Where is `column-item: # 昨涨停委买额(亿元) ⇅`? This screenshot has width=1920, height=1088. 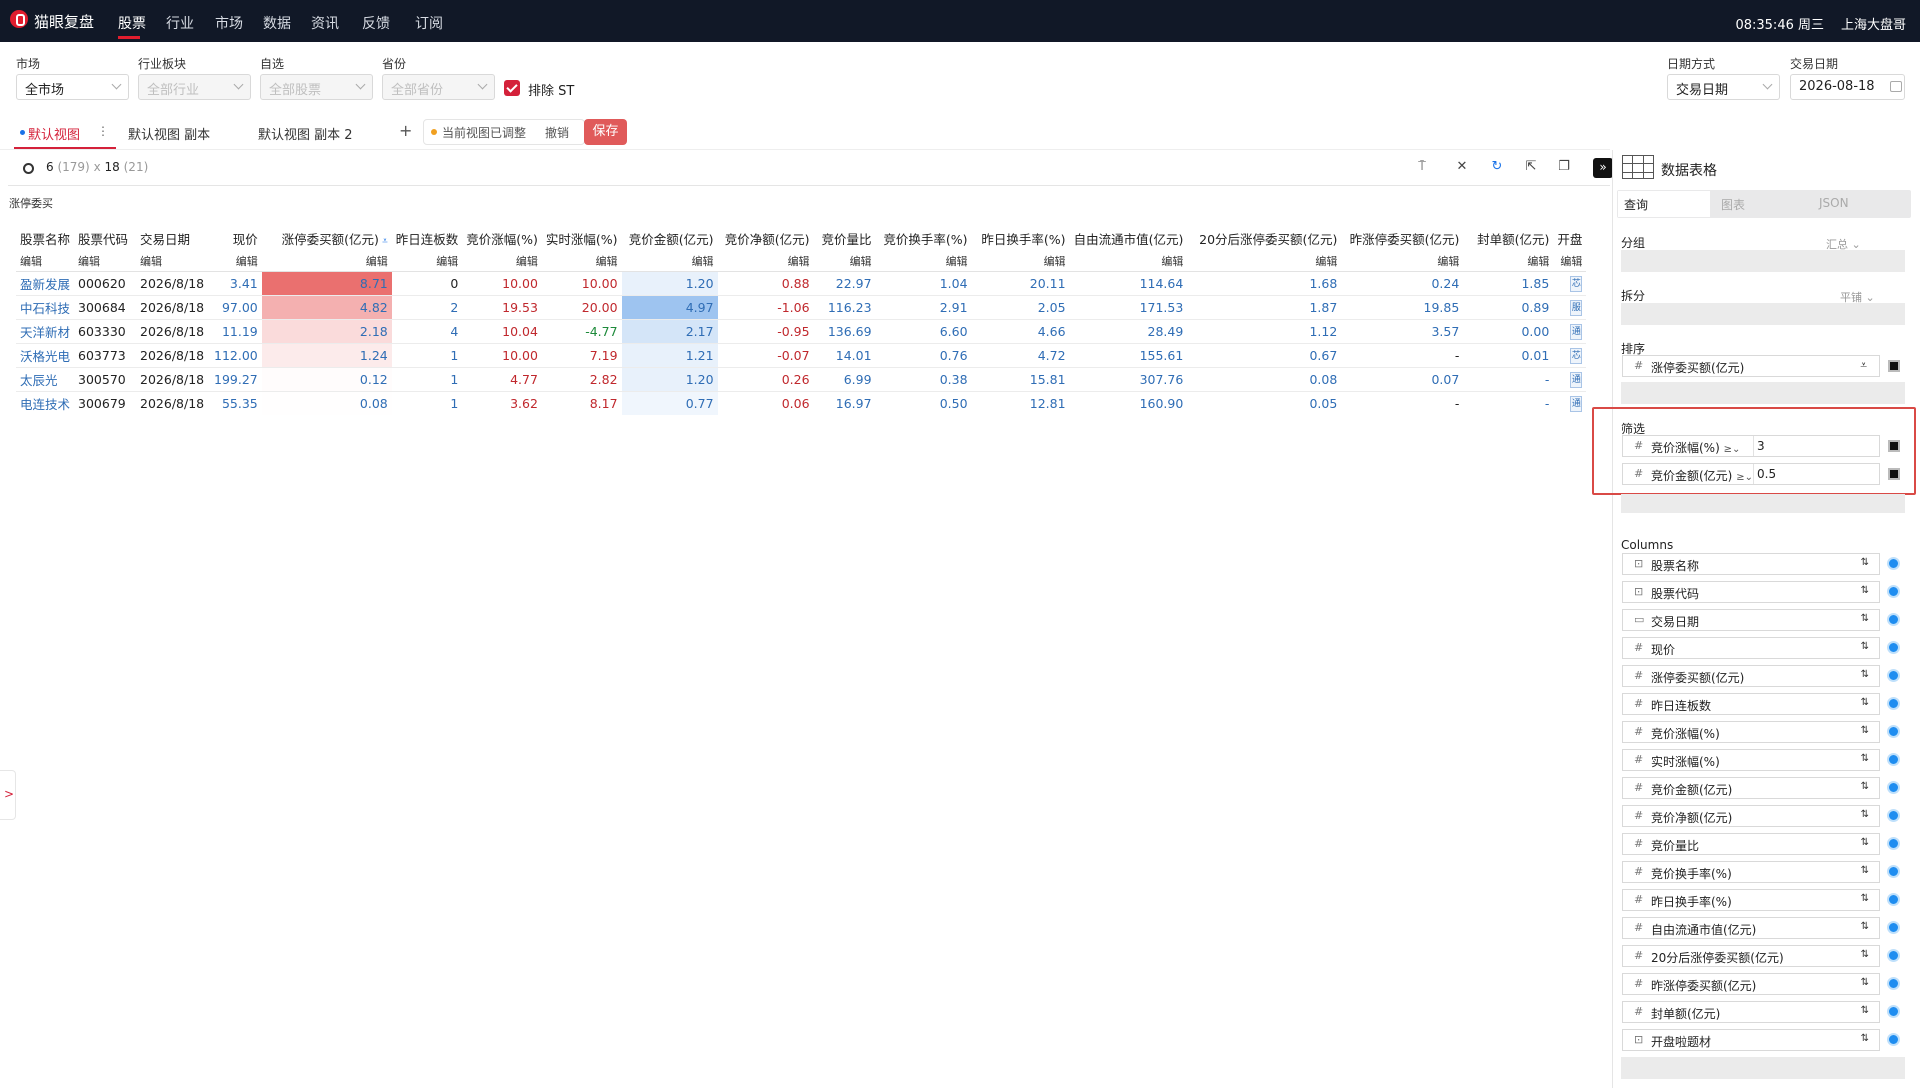
column-item: # 昨涨停委买额(亿元) ⇅ is located at coordinates (1751, 984).